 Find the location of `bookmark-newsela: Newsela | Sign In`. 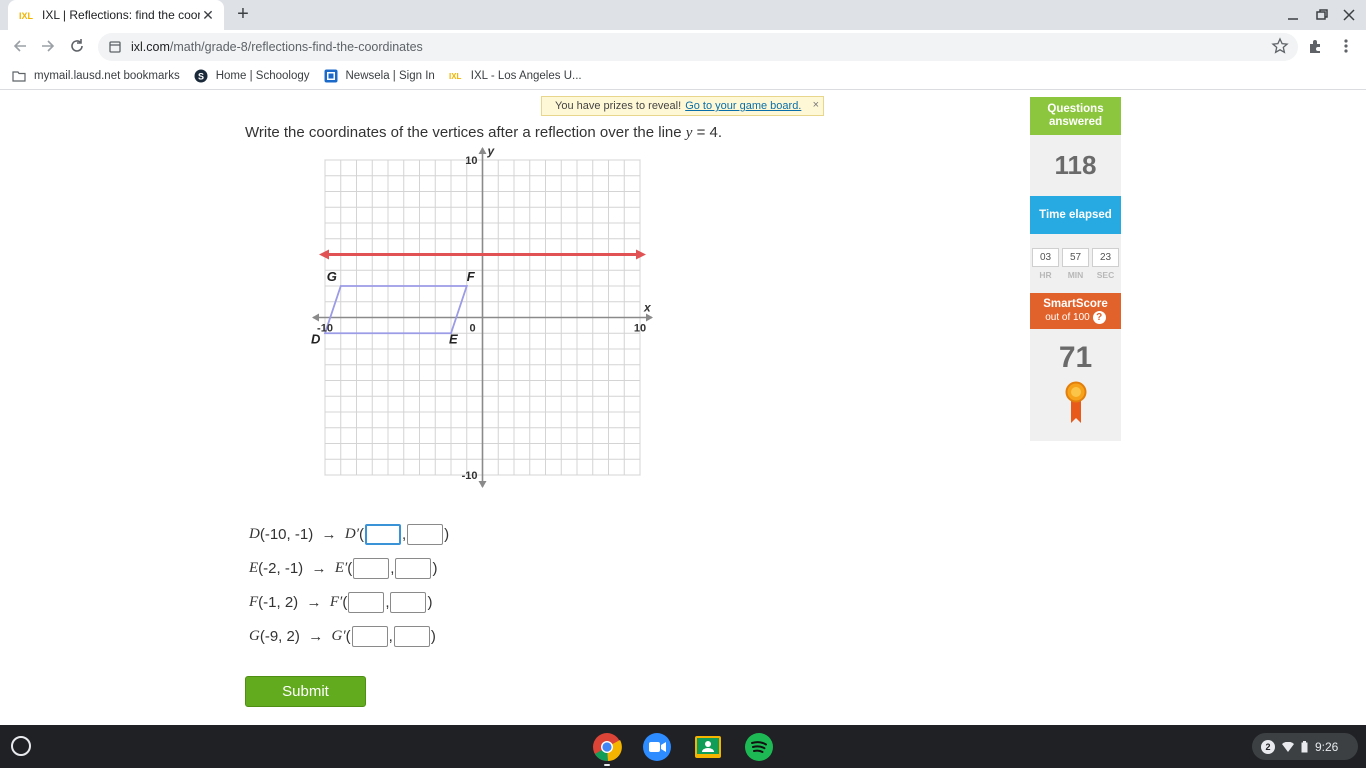

bookmark-newsela: Newsela | Sign In is located at coordinates (379, 76).